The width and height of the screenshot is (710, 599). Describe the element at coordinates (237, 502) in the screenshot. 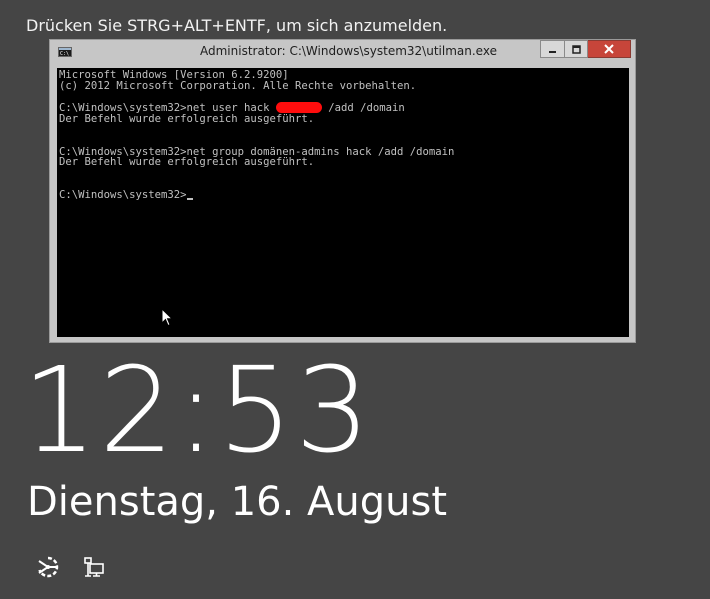

I see `lock-screen-date: Dienstag, 16. August` at that location.